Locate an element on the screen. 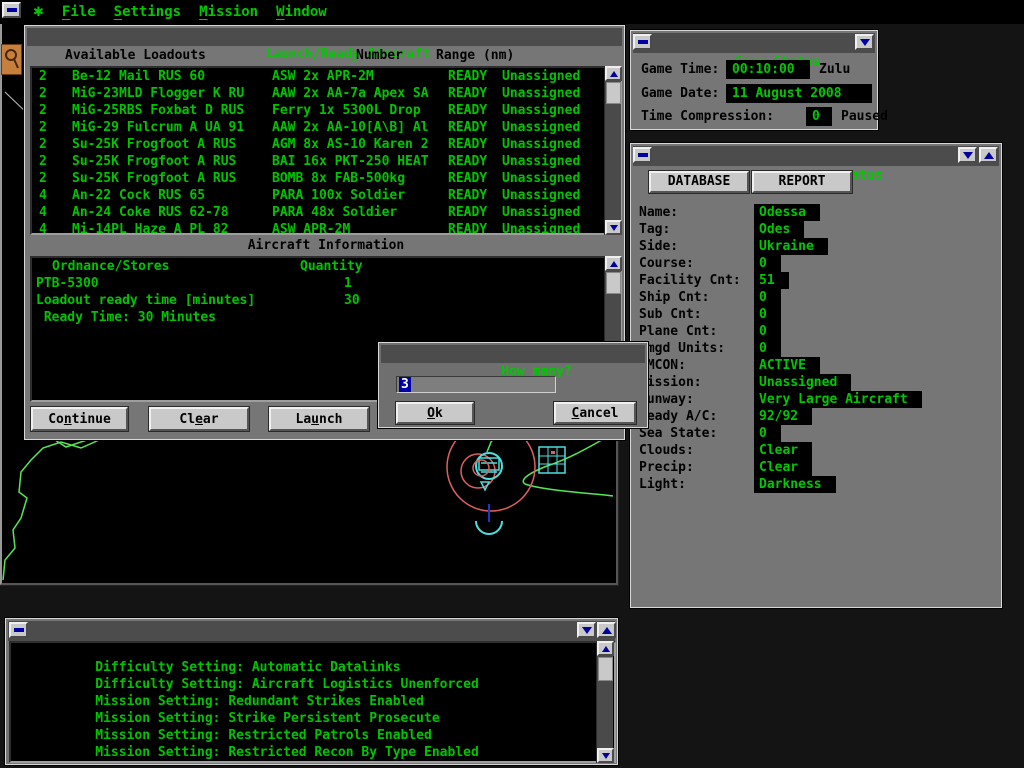 The width and height of the screenshot is (1024, 768). continue-button: Continue is located at coordinates (79, 419).